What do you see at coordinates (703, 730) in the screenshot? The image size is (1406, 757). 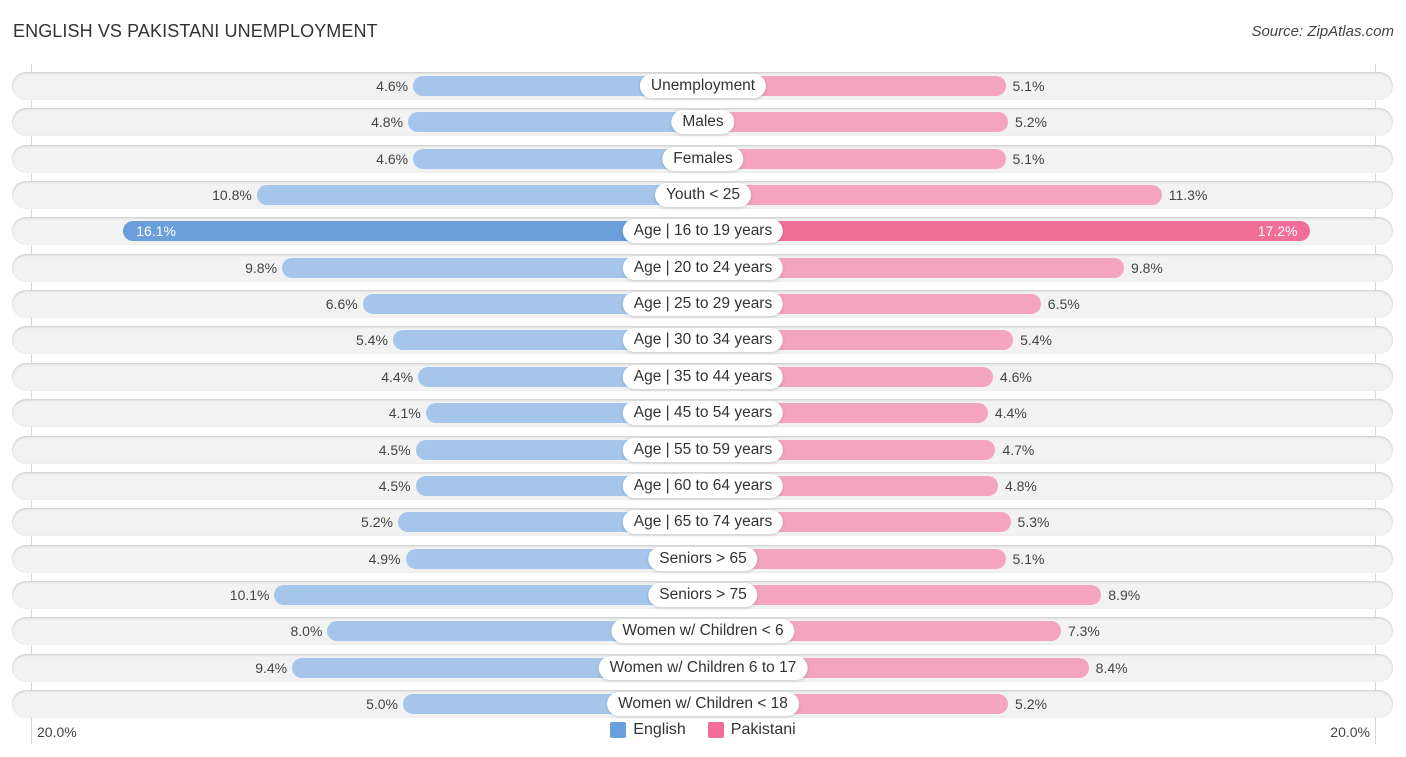 I see `legend: English Pakistani` at bounding box center [703, 730].